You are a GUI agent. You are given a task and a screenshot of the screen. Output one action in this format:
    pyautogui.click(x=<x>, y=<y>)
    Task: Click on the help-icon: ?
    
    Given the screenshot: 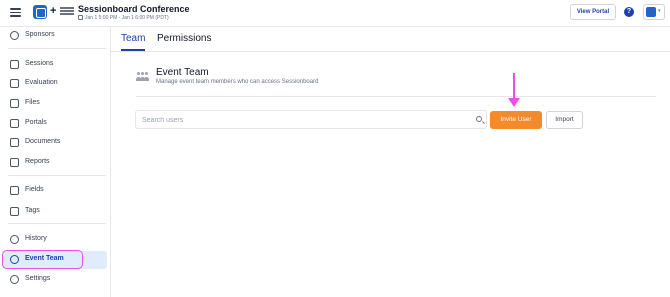 What is the action you would take?
    pyautogui.click(x=629, y=12)
    